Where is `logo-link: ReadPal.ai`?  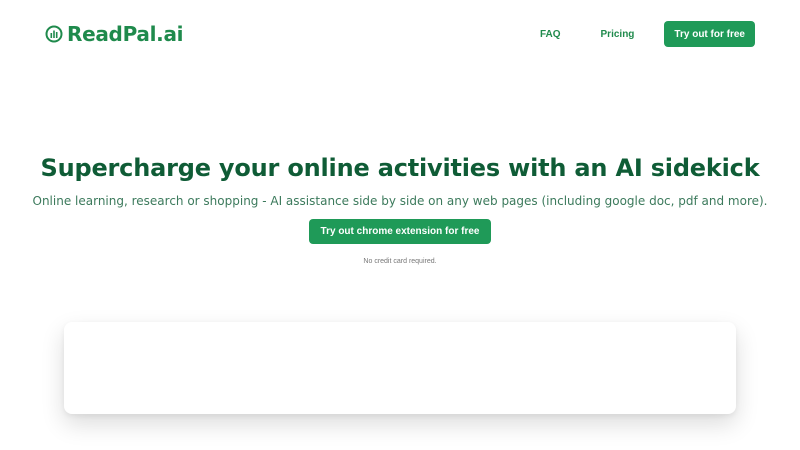 logo-link: ReadPal.ai is located at coordinates (114, 34).